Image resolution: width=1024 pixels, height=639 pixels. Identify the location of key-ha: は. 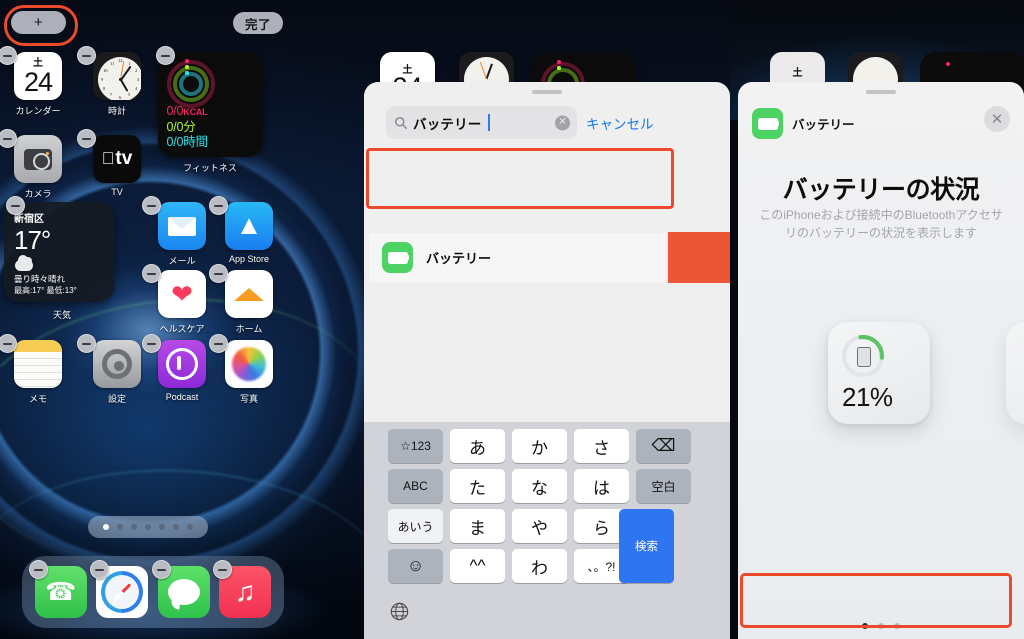
(601, 486).